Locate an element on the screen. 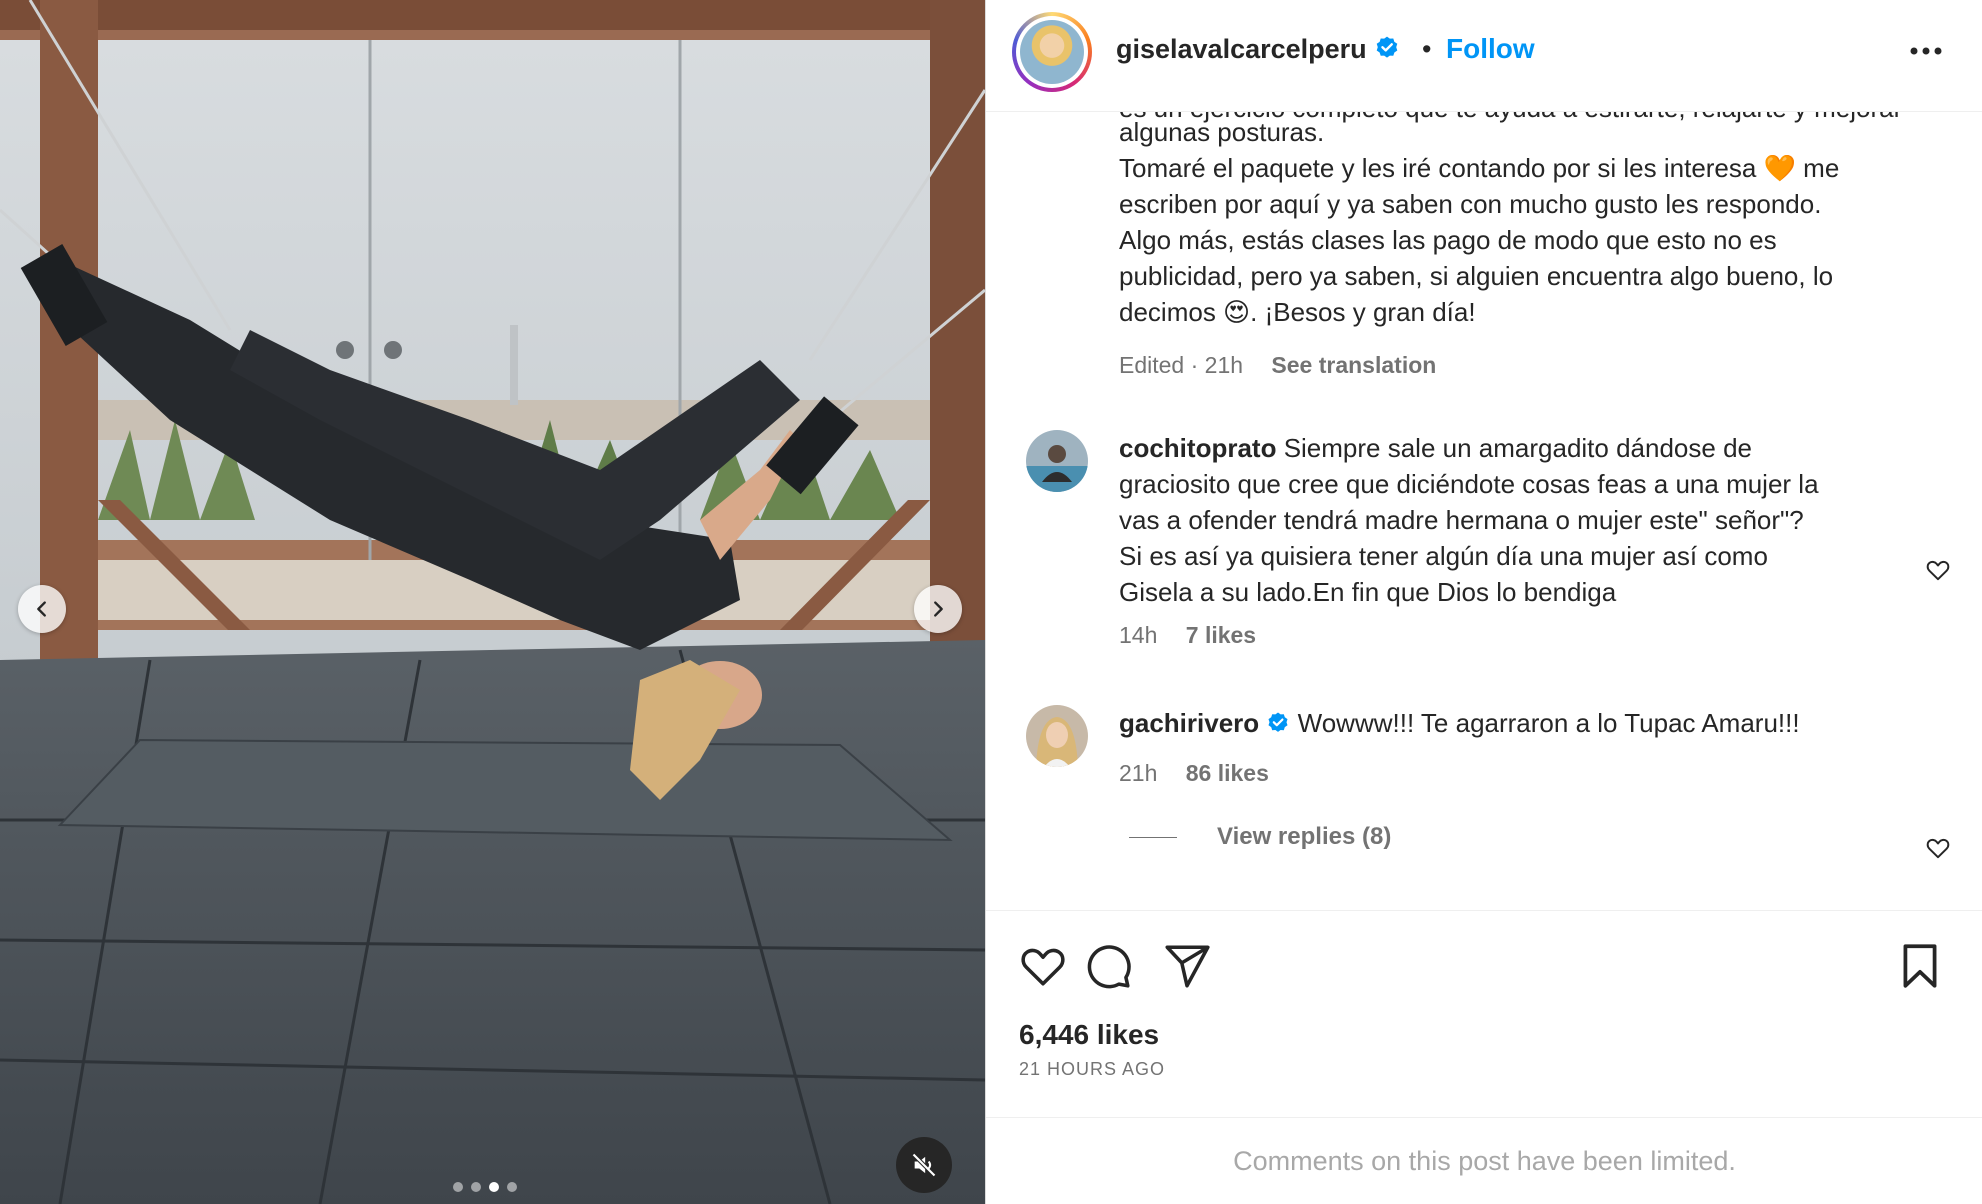 This screenshot has width=1982, height=1204. chevron-left-icon is located at coordinates (41, 609).